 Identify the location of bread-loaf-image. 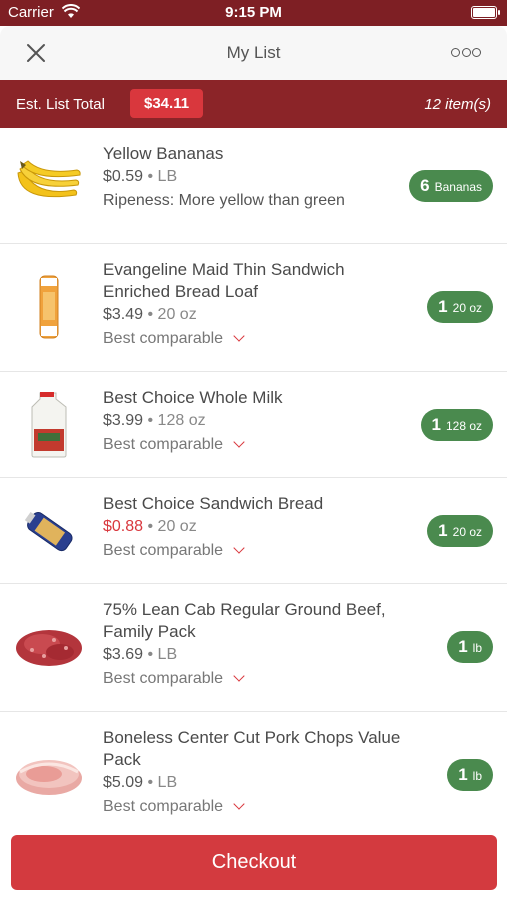
(49, 307).